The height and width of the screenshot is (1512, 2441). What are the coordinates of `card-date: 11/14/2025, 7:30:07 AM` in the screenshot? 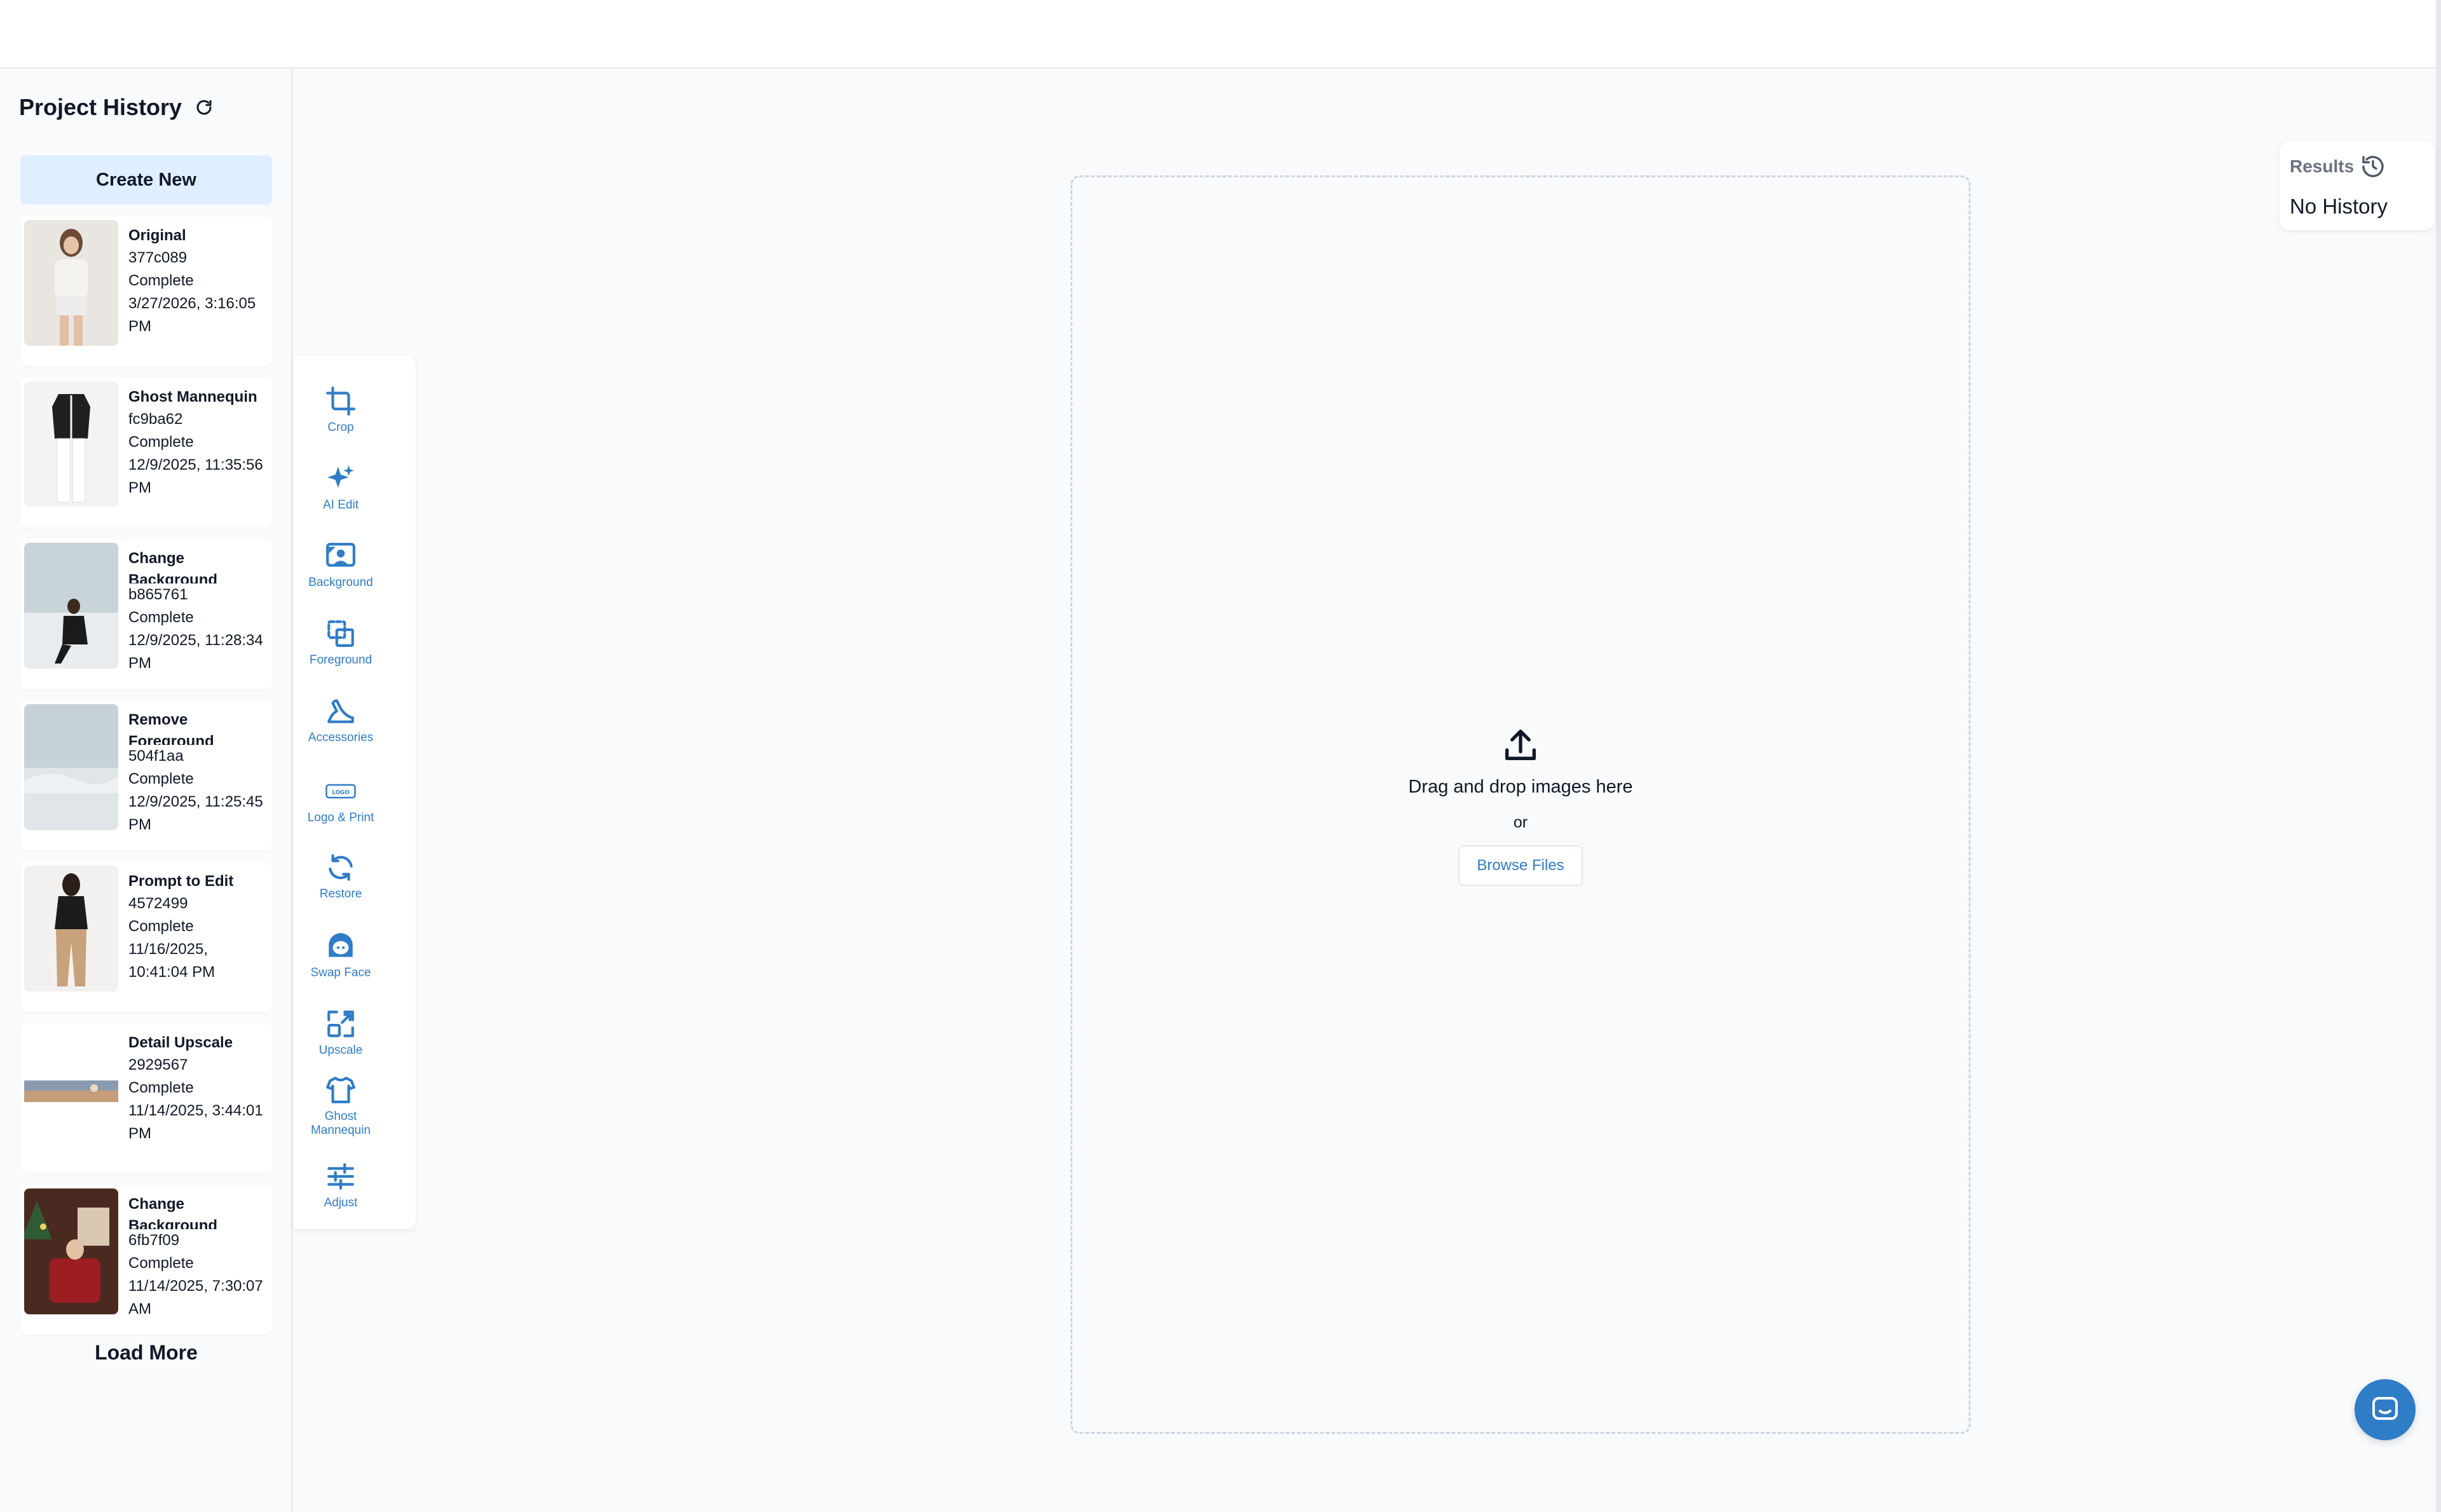 It's located at (195, 1297).